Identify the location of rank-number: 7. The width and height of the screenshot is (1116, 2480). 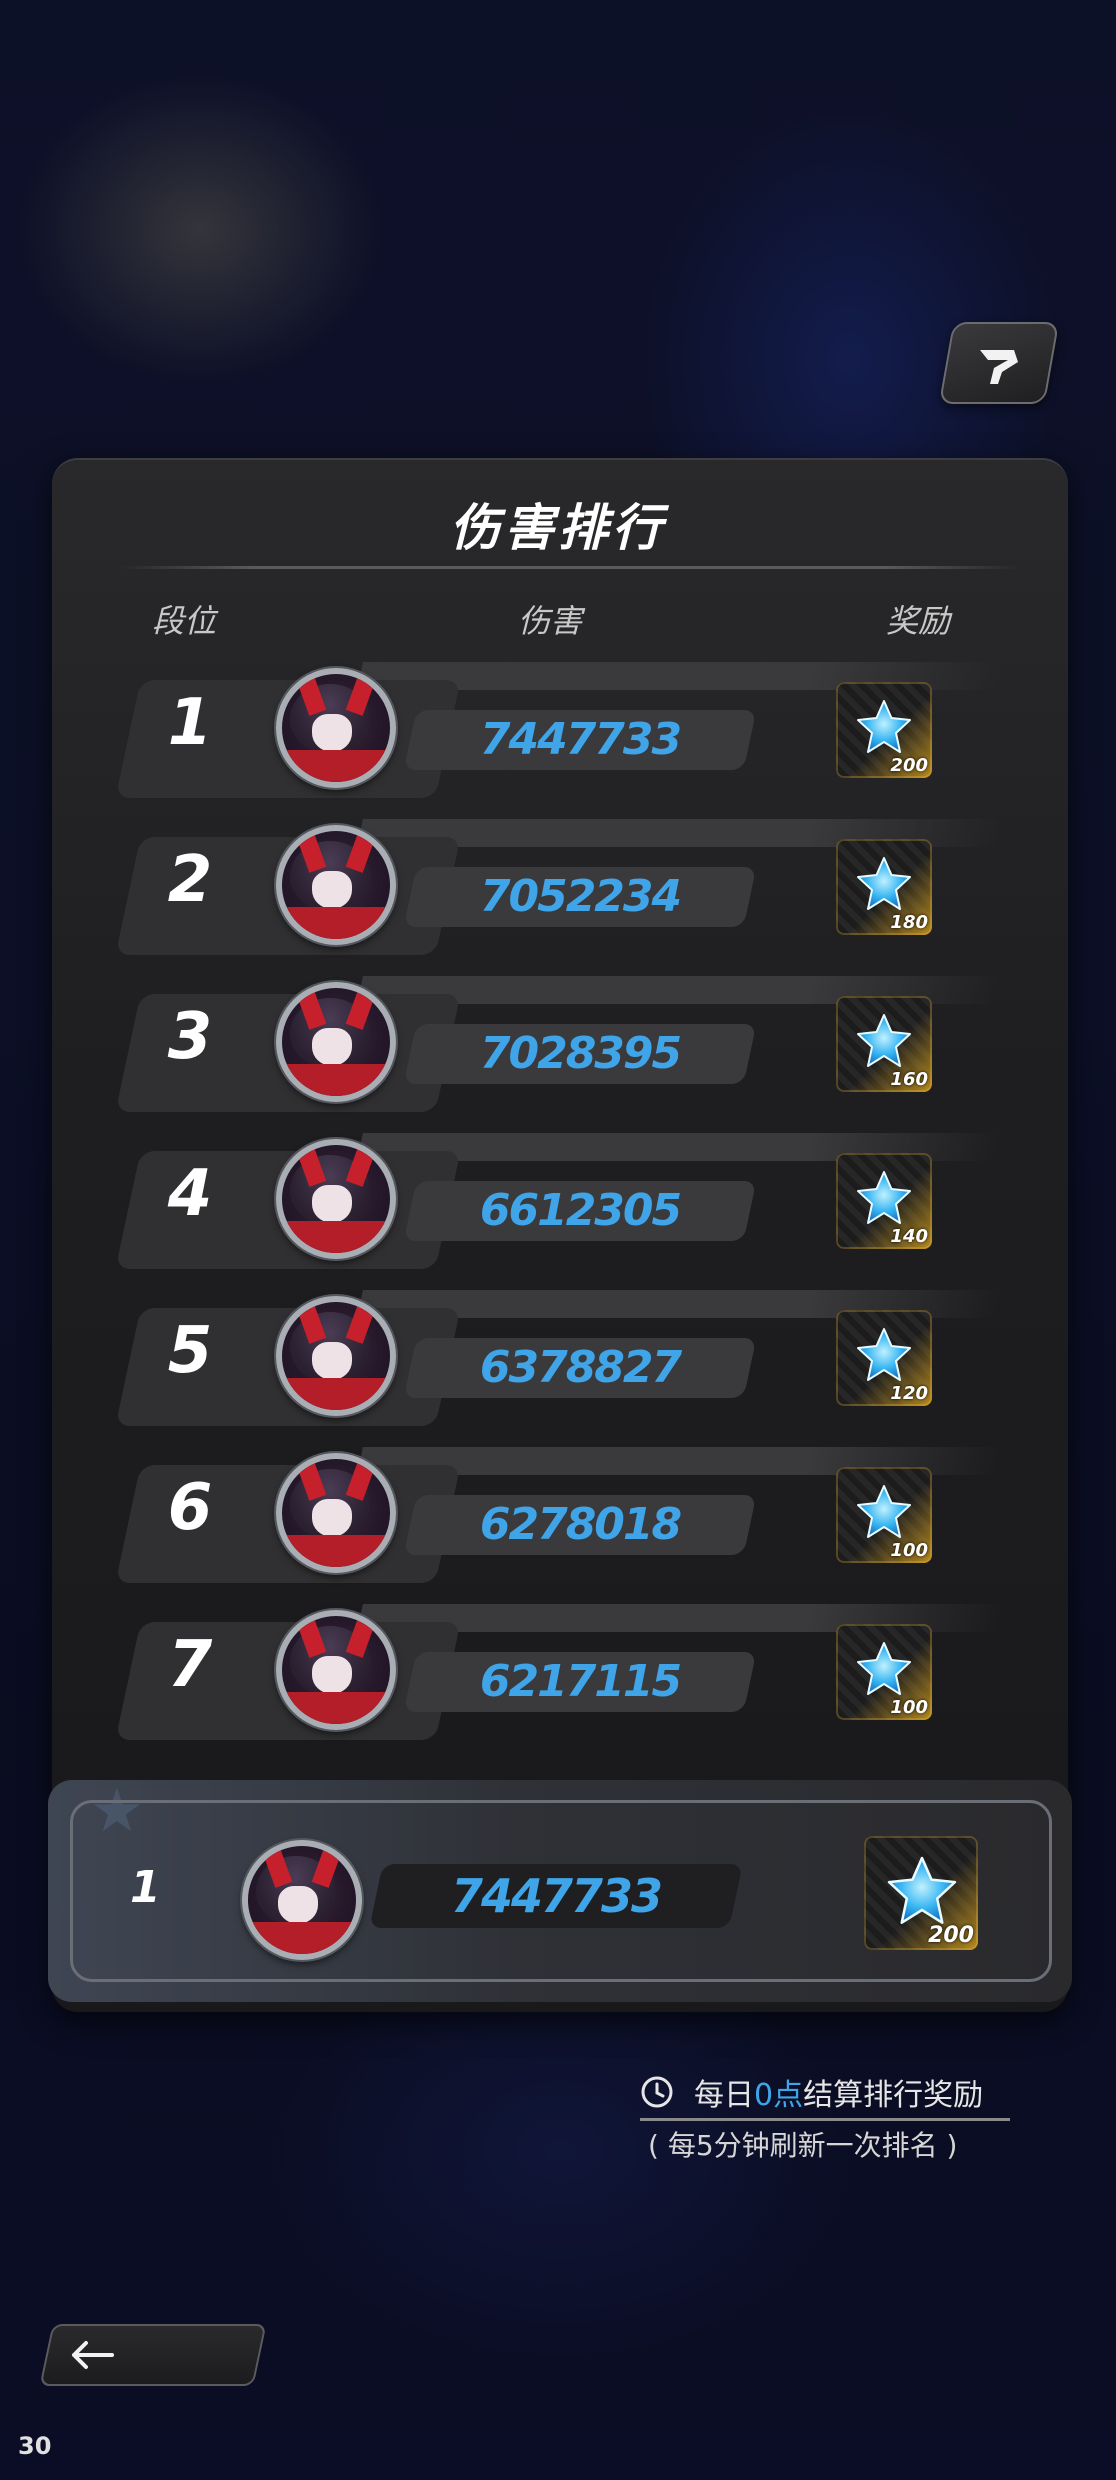
(190, 1665).